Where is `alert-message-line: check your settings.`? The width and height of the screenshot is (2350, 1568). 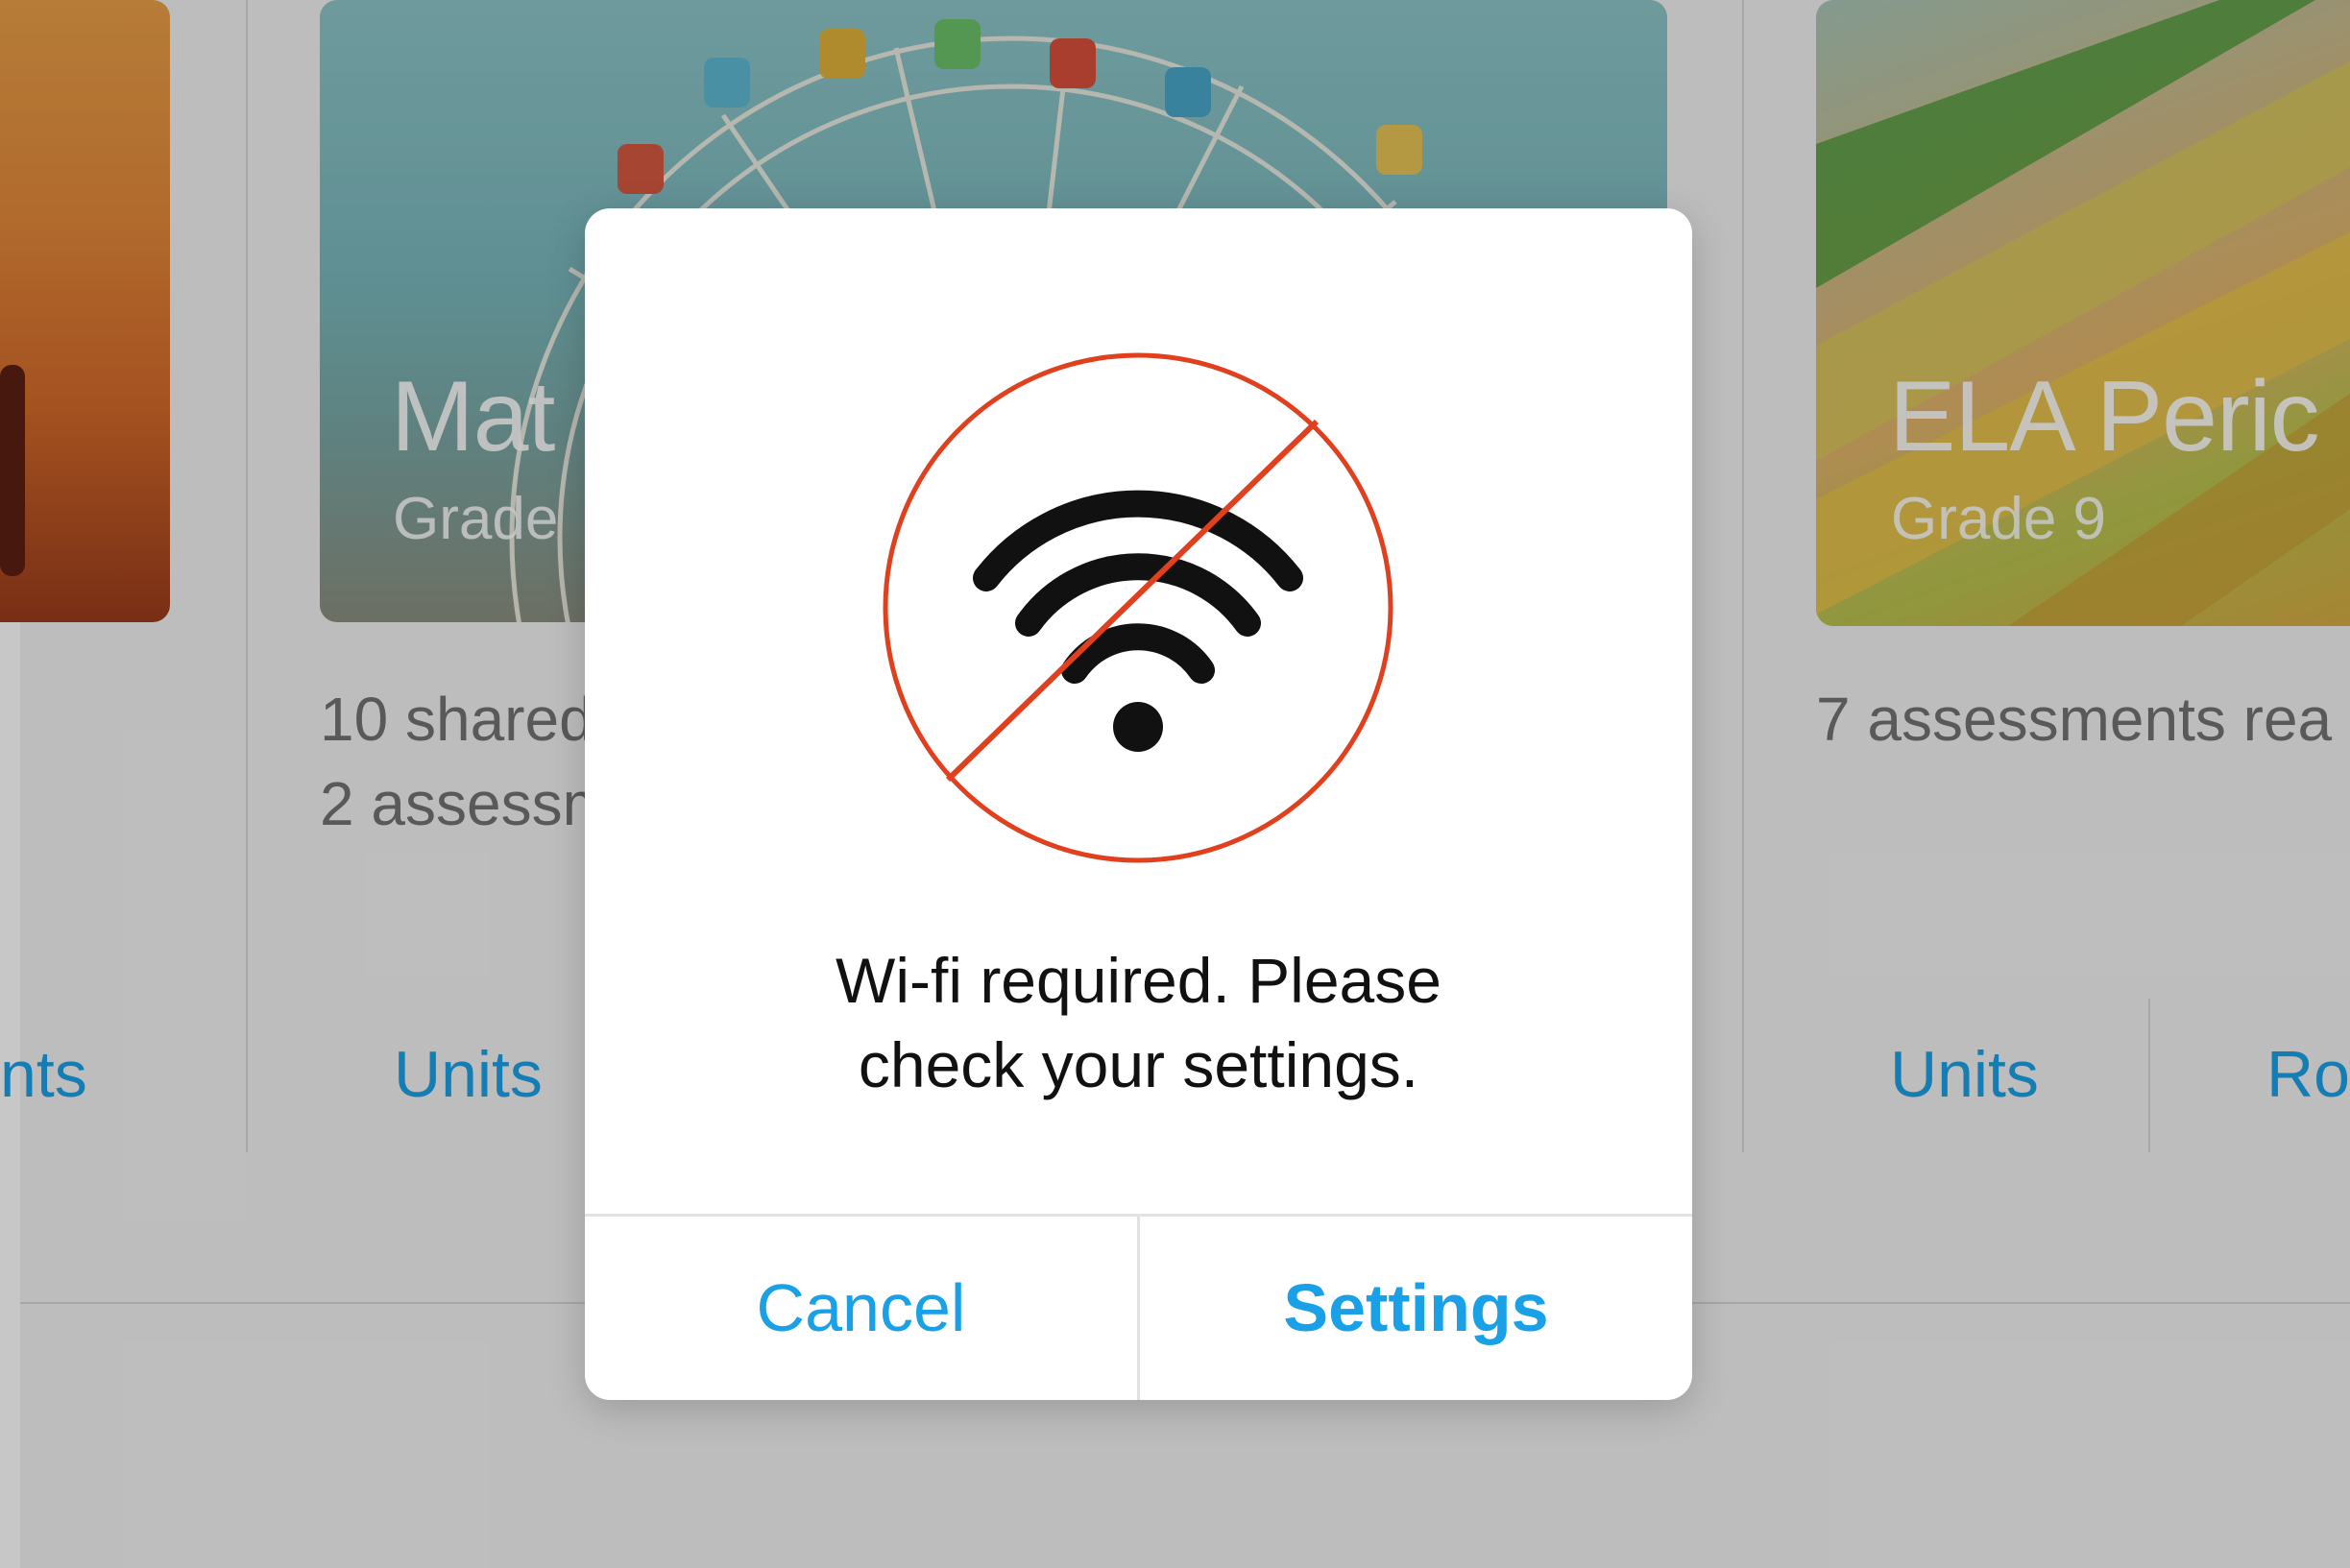
alert-message-line: check your settings. is located at coordinates (1138, 1064).